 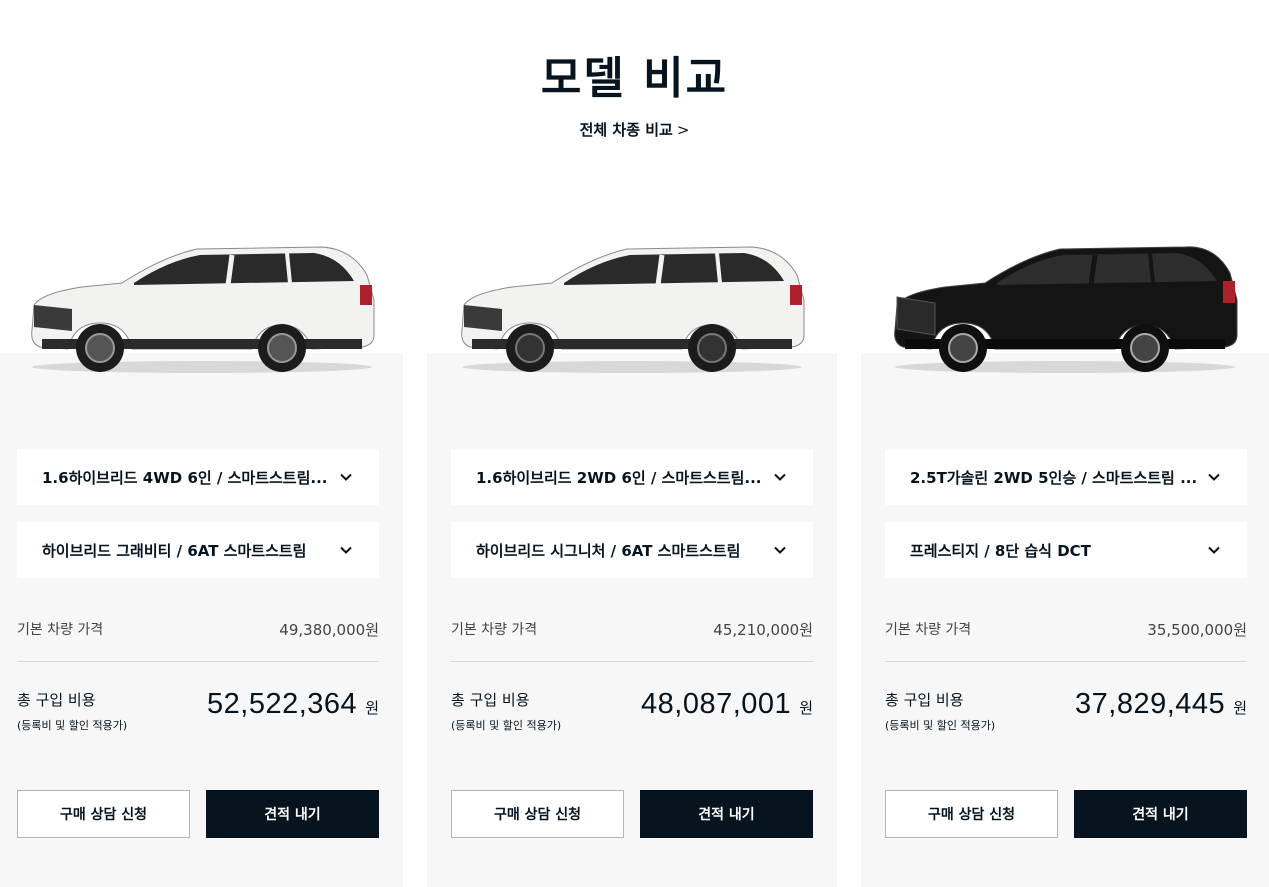 I want to click on grade-select-value: 프레스티지 / 8단 습식 DCT, so click(x=1000, y=550).